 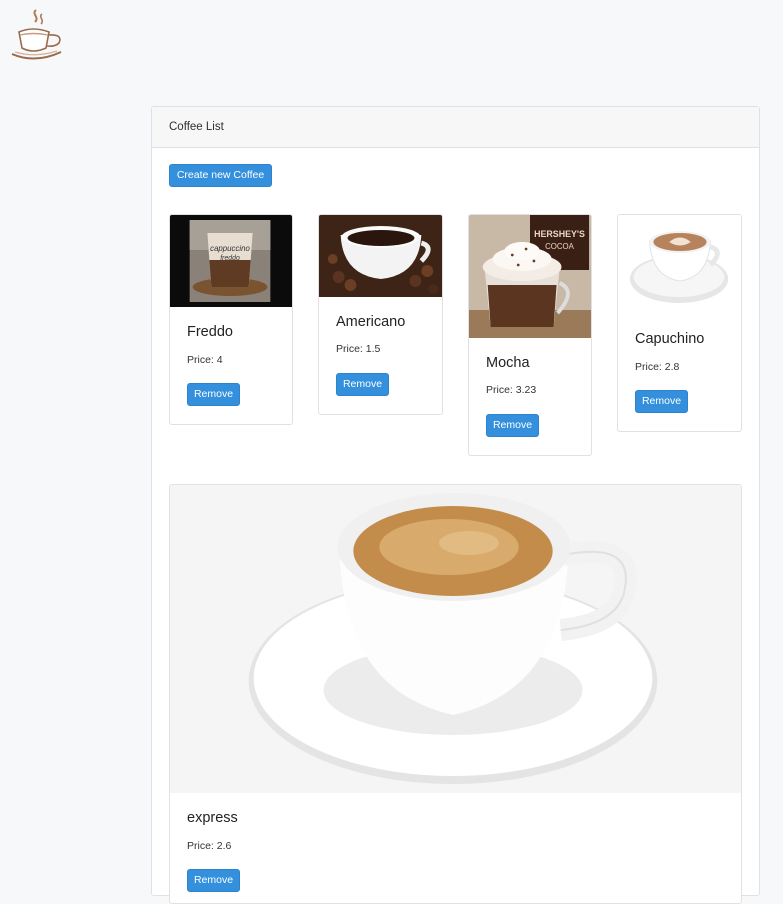 I want to click on coffee-card-americano: Americano Price: 1.5 Remove, so click(x=380, y=314).